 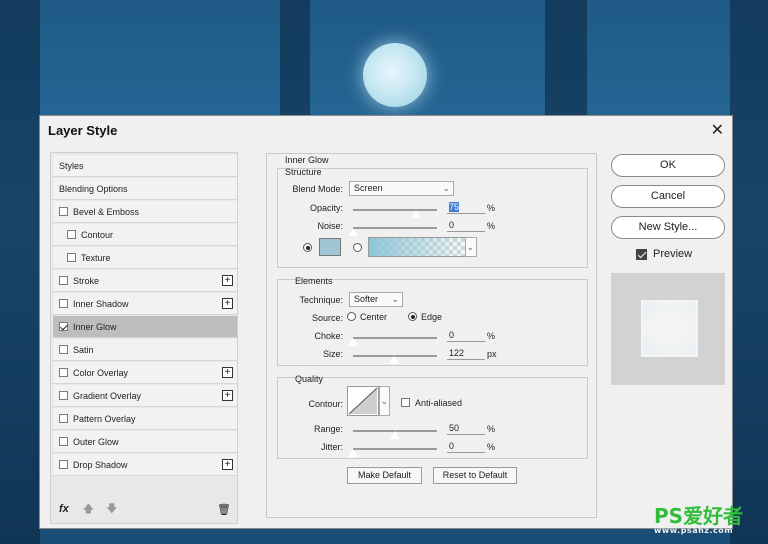 What do you see at coordinates (101, 372) in the screenshot?
I see `style-item-label: Color Overlay` at bounding box center [101, 372].